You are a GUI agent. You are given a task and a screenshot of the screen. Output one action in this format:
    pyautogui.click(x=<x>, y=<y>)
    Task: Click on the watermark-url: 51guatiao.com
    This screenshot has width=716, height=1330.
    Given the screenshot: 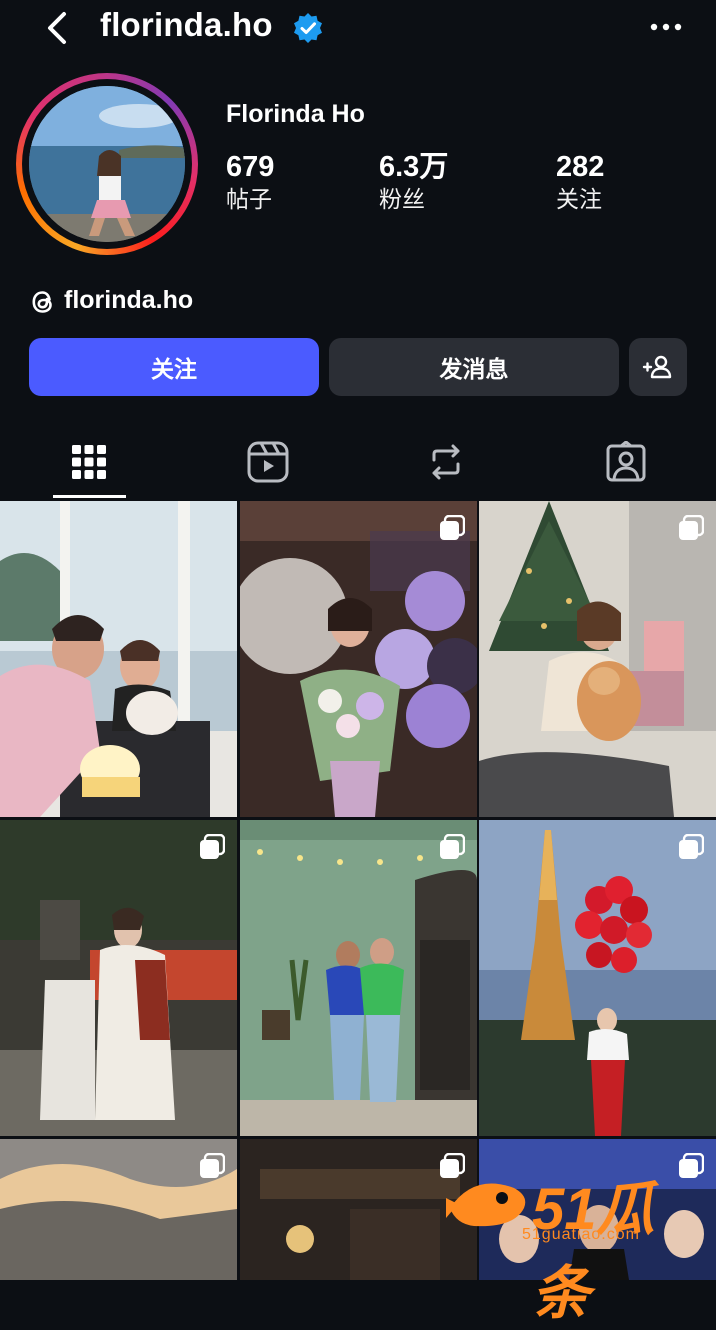 What is the action you would take?
    pyautogui.click(x=581, y=1234)
    